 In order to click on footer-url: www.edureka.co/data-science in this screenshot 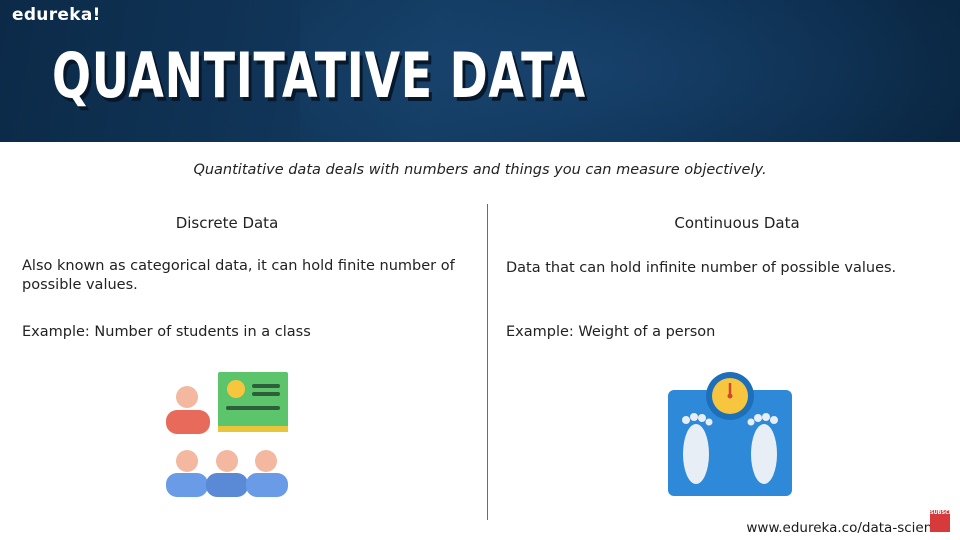, I will do `click(847, 528)`.